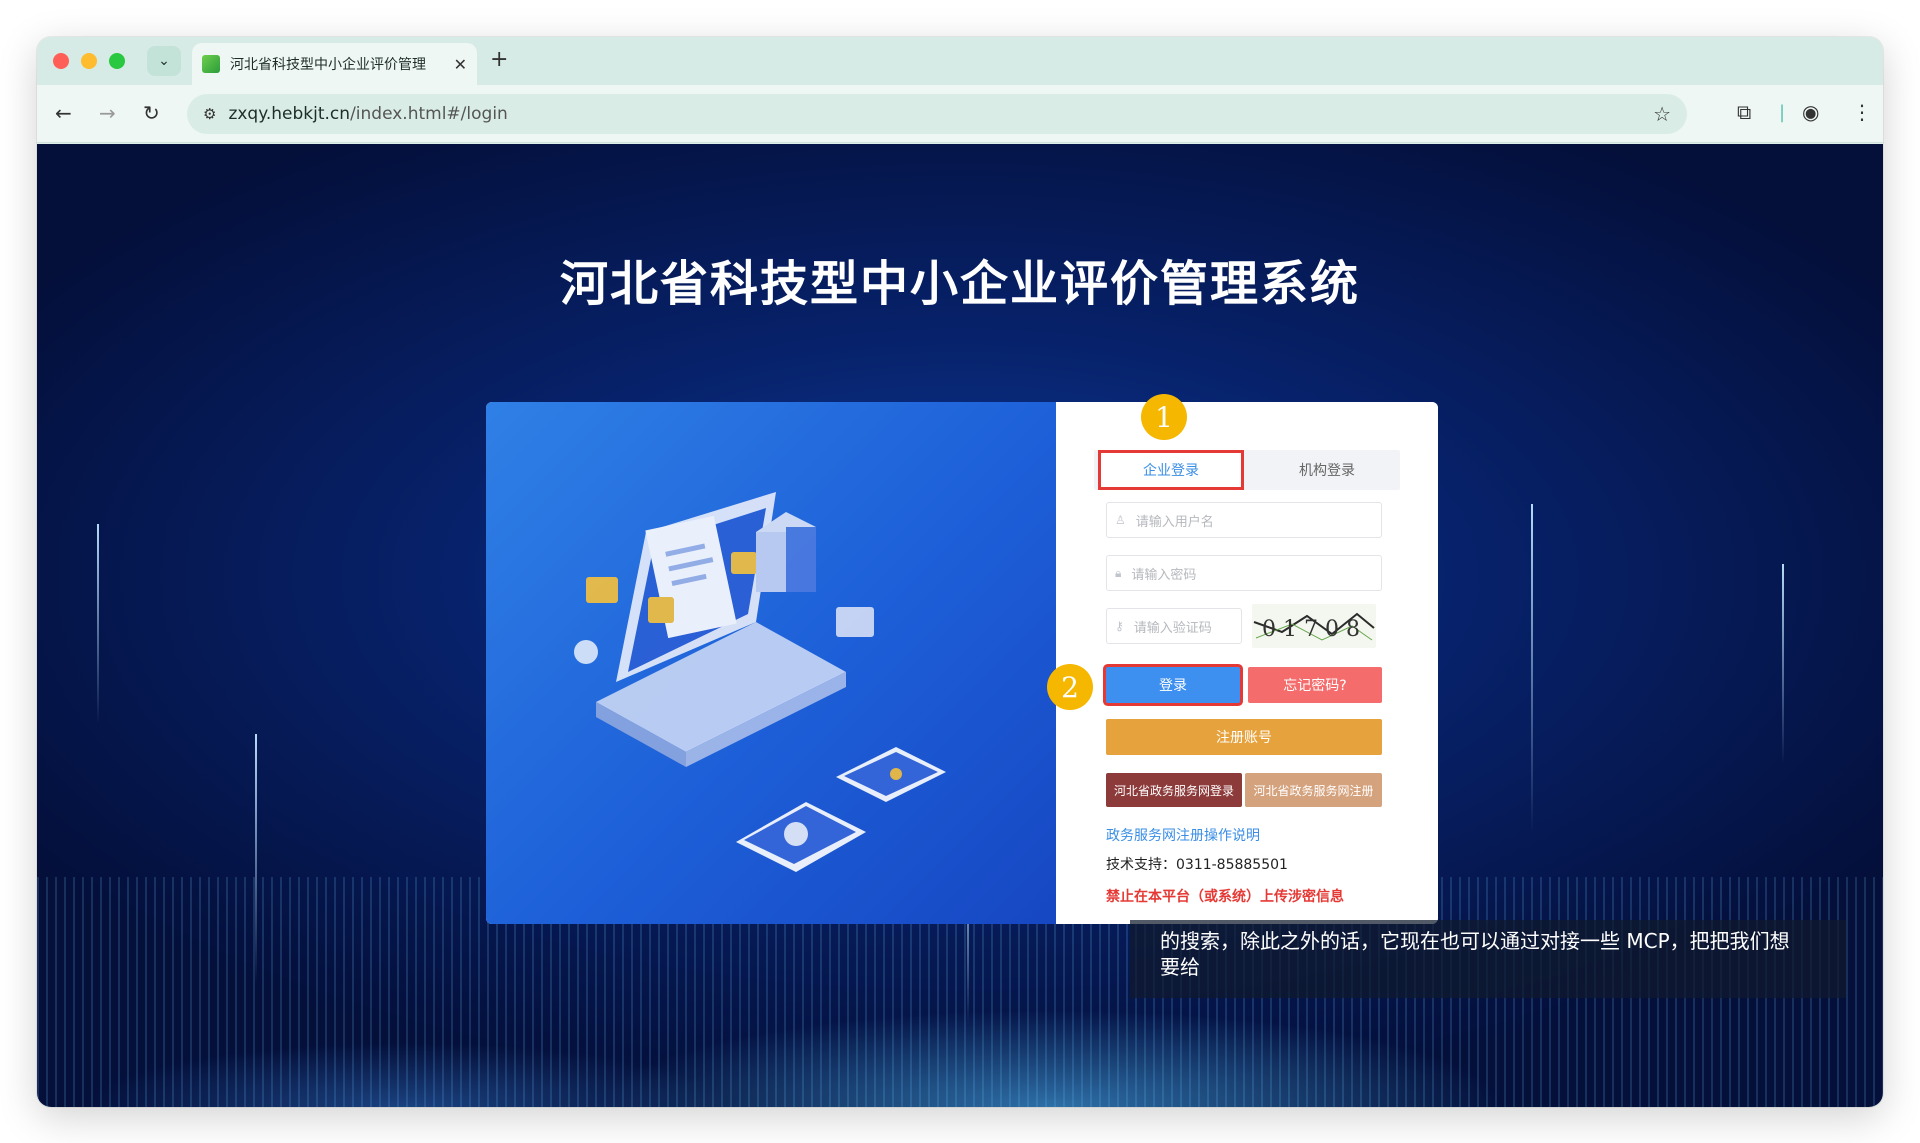 Image resolution: width=1920 pixels, height=1143 pixels. Describe the element at coordinates (1862, 112) in the screenshot. I see `more-menu-icon: ⋮` at that location.